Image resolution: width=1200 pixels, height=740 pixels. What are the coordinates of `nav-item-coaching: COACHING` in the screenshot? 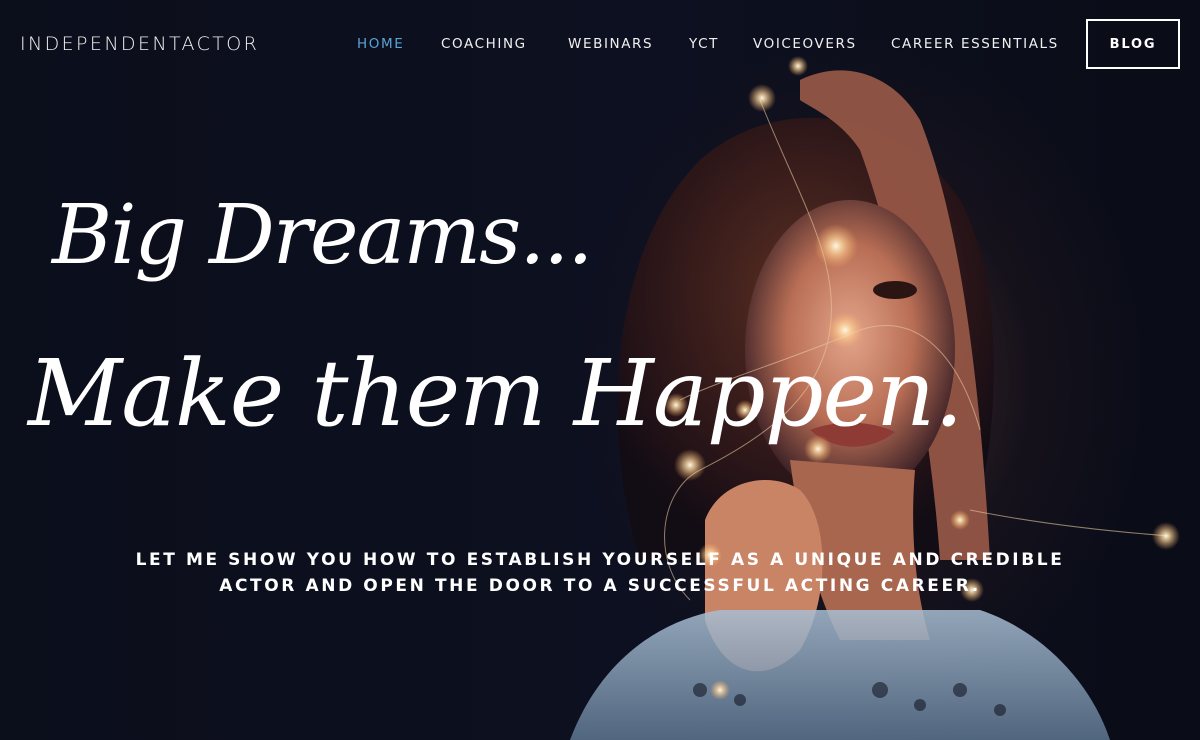 It's located at (484, 44).